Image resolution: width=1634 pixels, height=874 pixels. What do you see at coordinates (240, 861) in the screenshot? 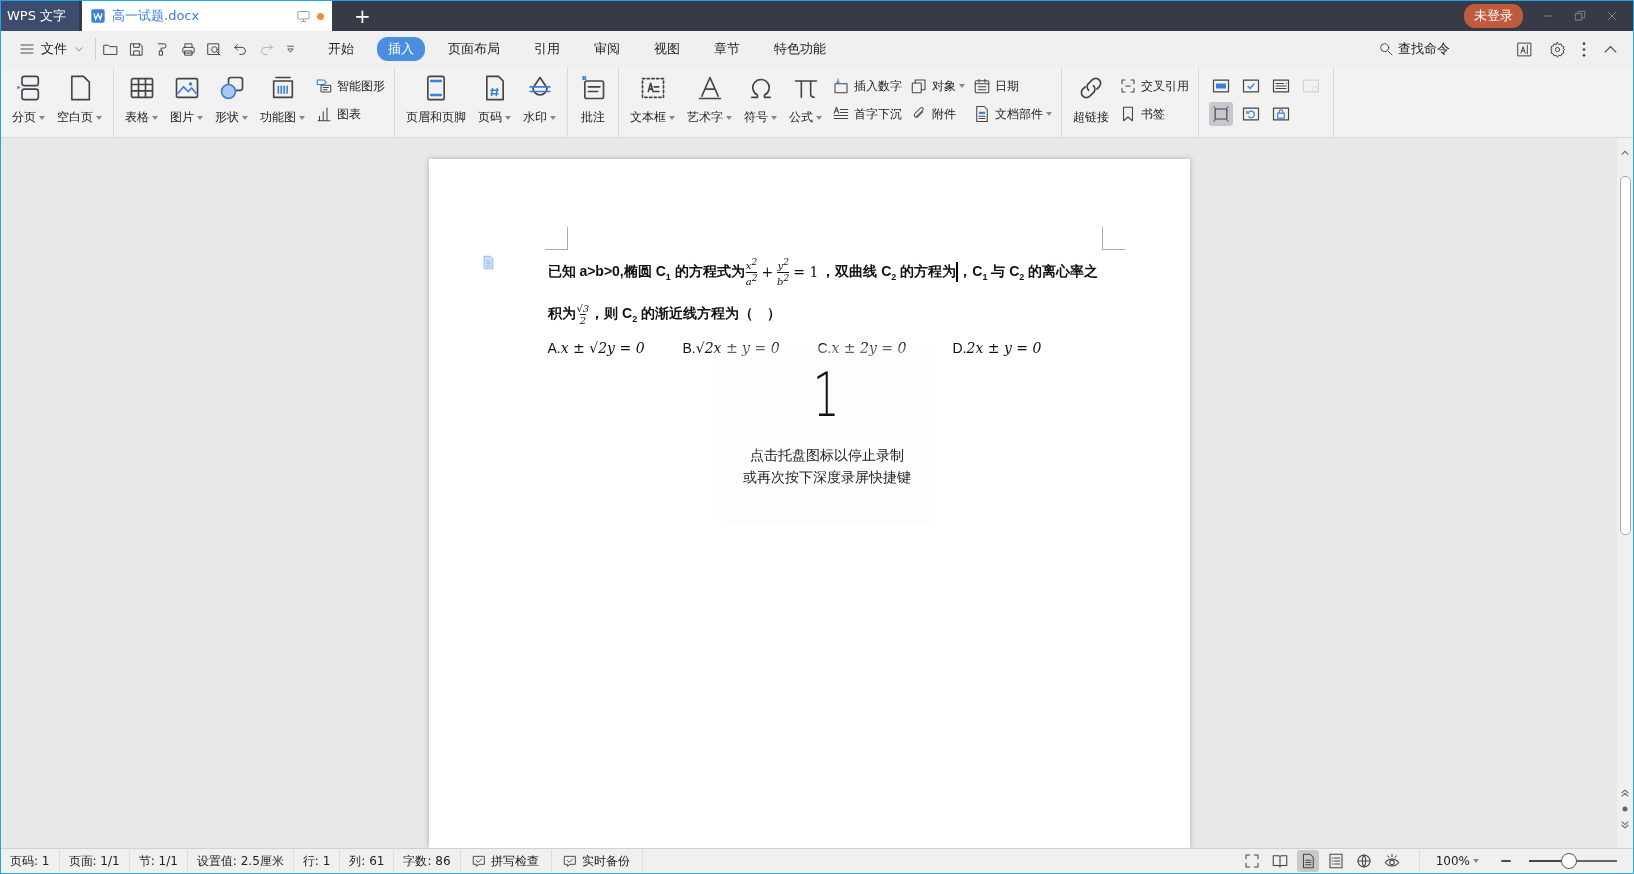
I see `status-text: 设置值: 2.5厘米` at bounding box center [240, 861].